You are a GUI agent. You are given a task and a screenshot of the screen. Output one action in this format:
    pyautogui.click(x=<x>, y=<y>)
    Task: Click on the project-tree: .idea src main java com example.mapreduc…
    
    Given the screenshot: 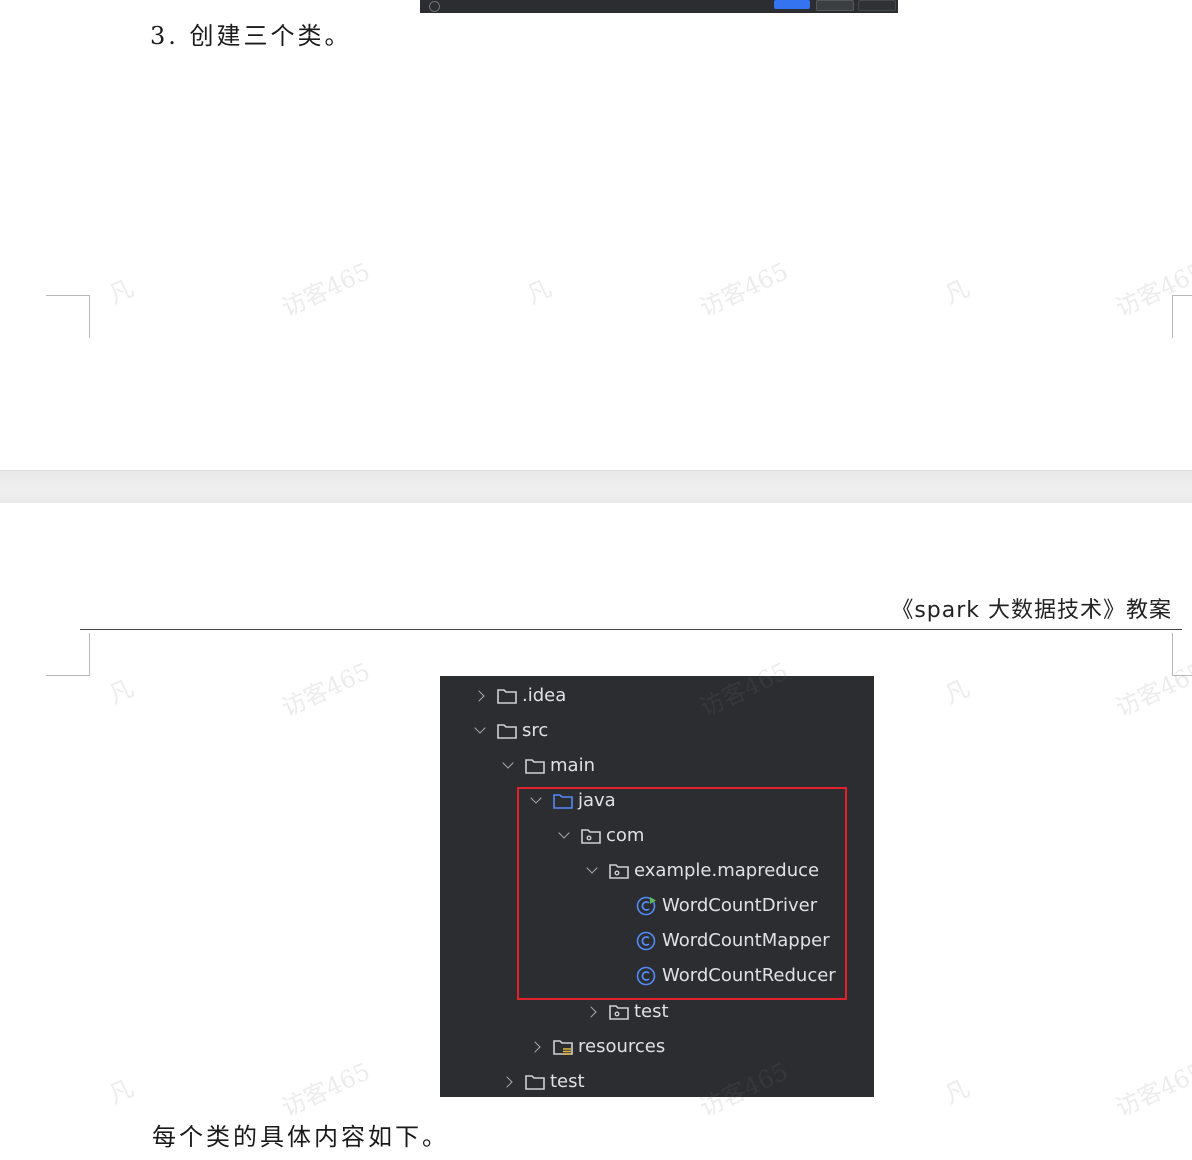 What is the action you would take?
    pyautogui.click(x=657, y=886)
    